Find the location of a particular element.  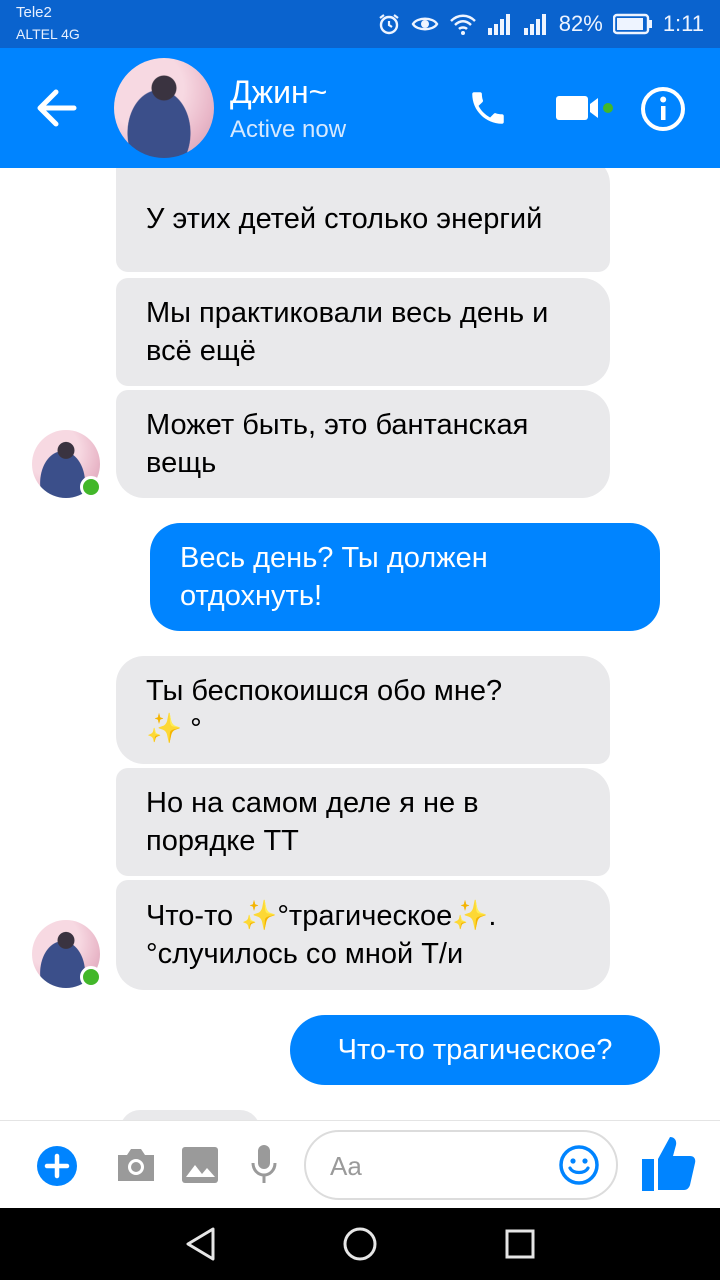

battery-percent: 82% is located at coordinates (580, 23).